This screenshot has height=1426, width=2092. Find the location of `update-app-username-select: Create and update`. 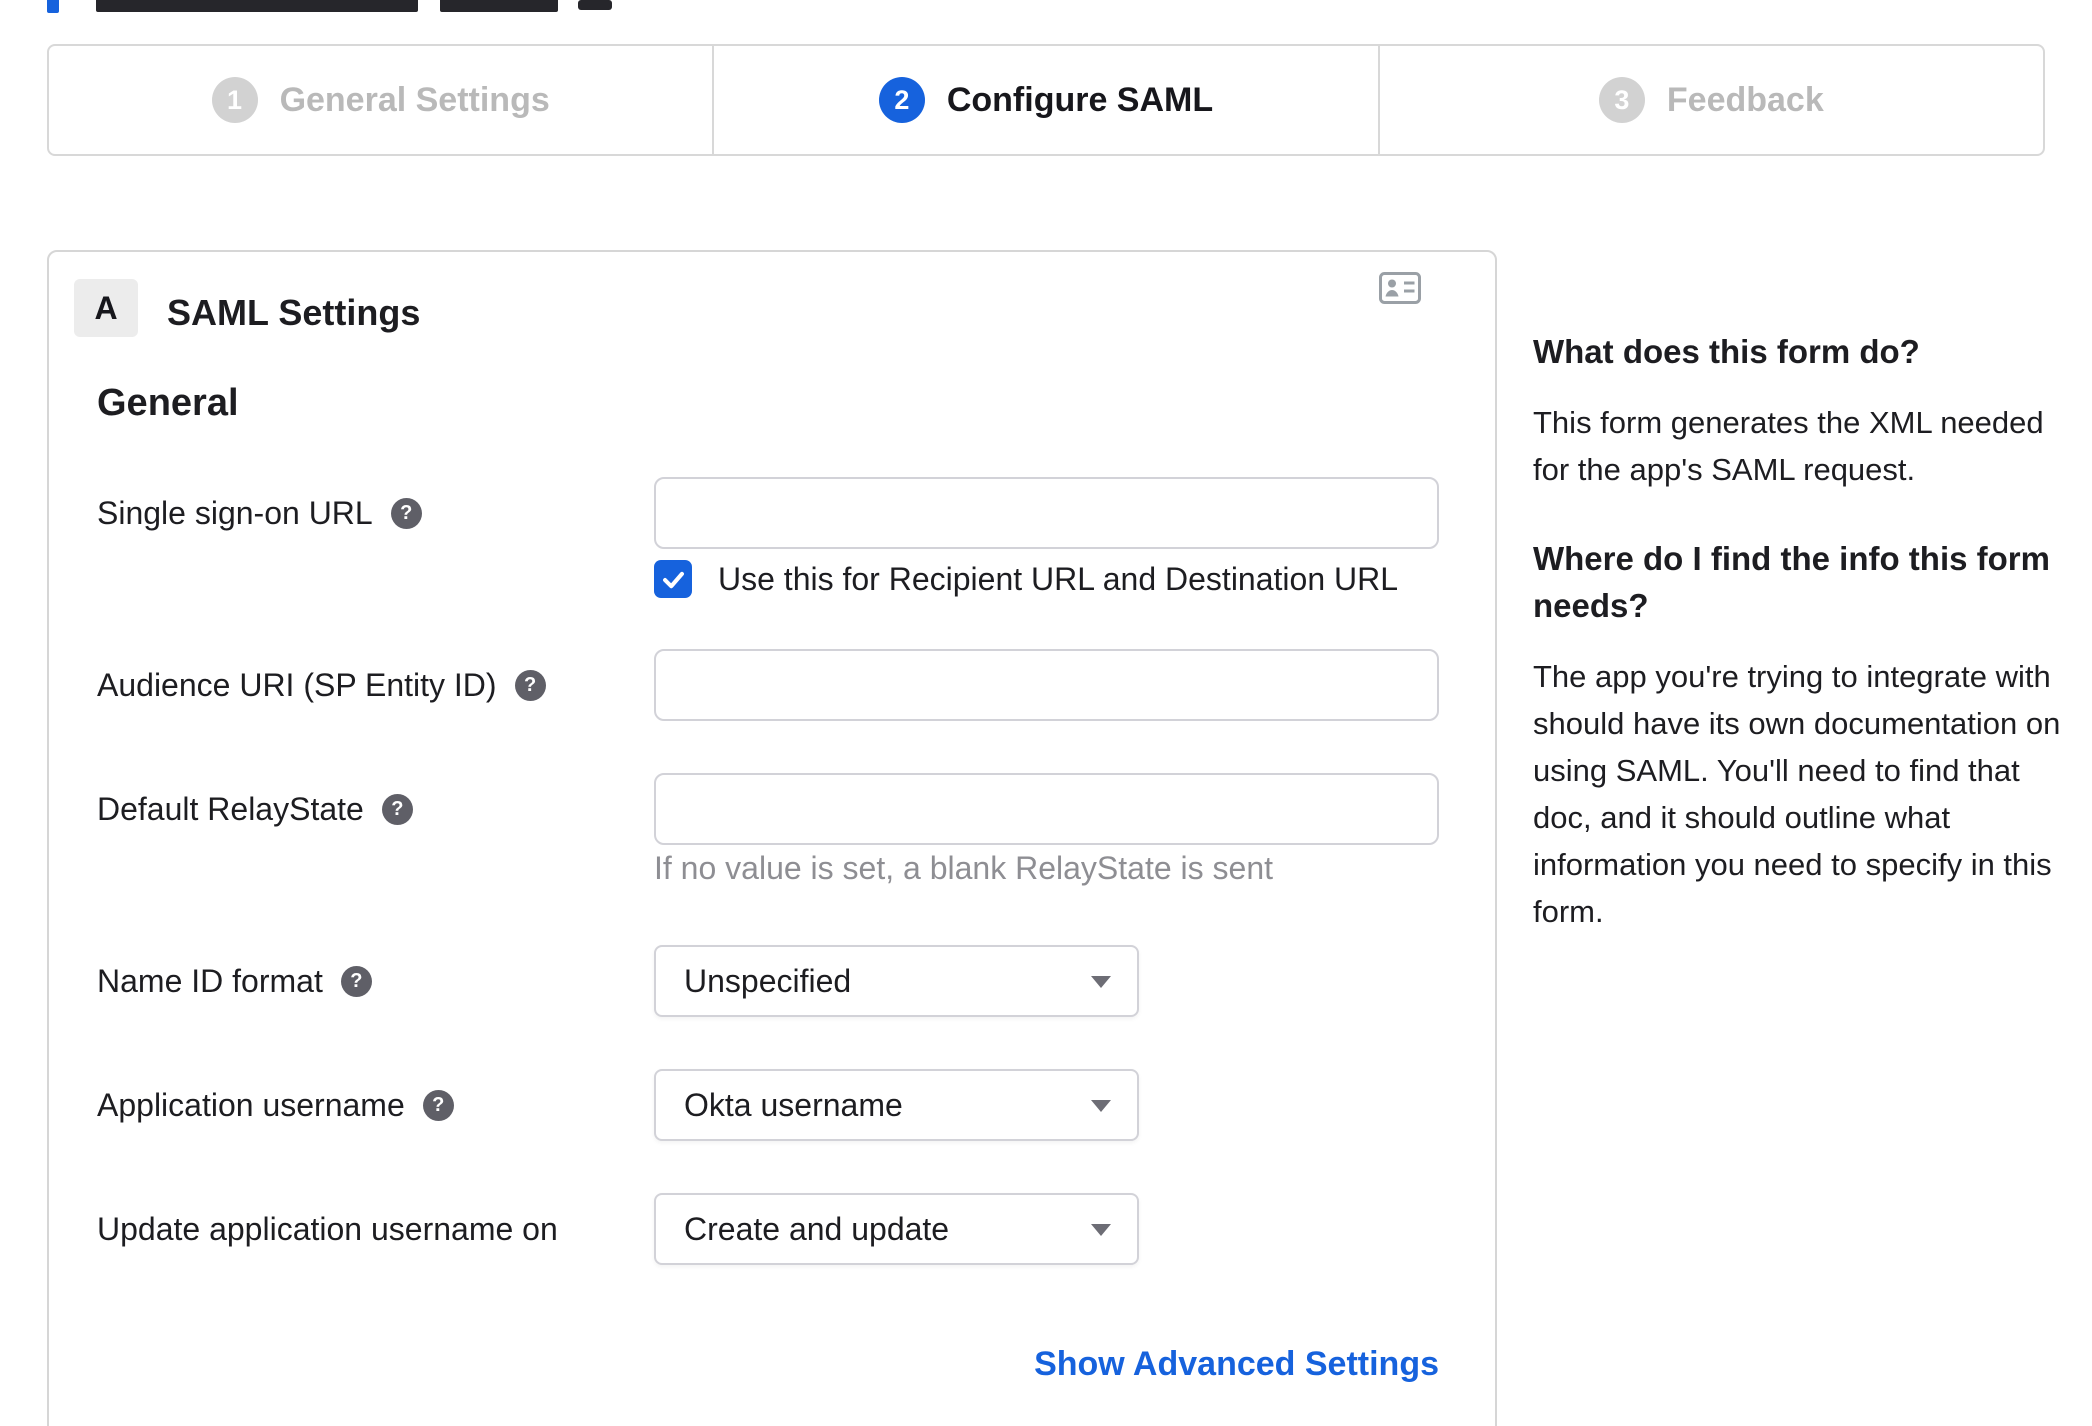

update-app-username-select: Create and update is located at coordinates (896, 1229).